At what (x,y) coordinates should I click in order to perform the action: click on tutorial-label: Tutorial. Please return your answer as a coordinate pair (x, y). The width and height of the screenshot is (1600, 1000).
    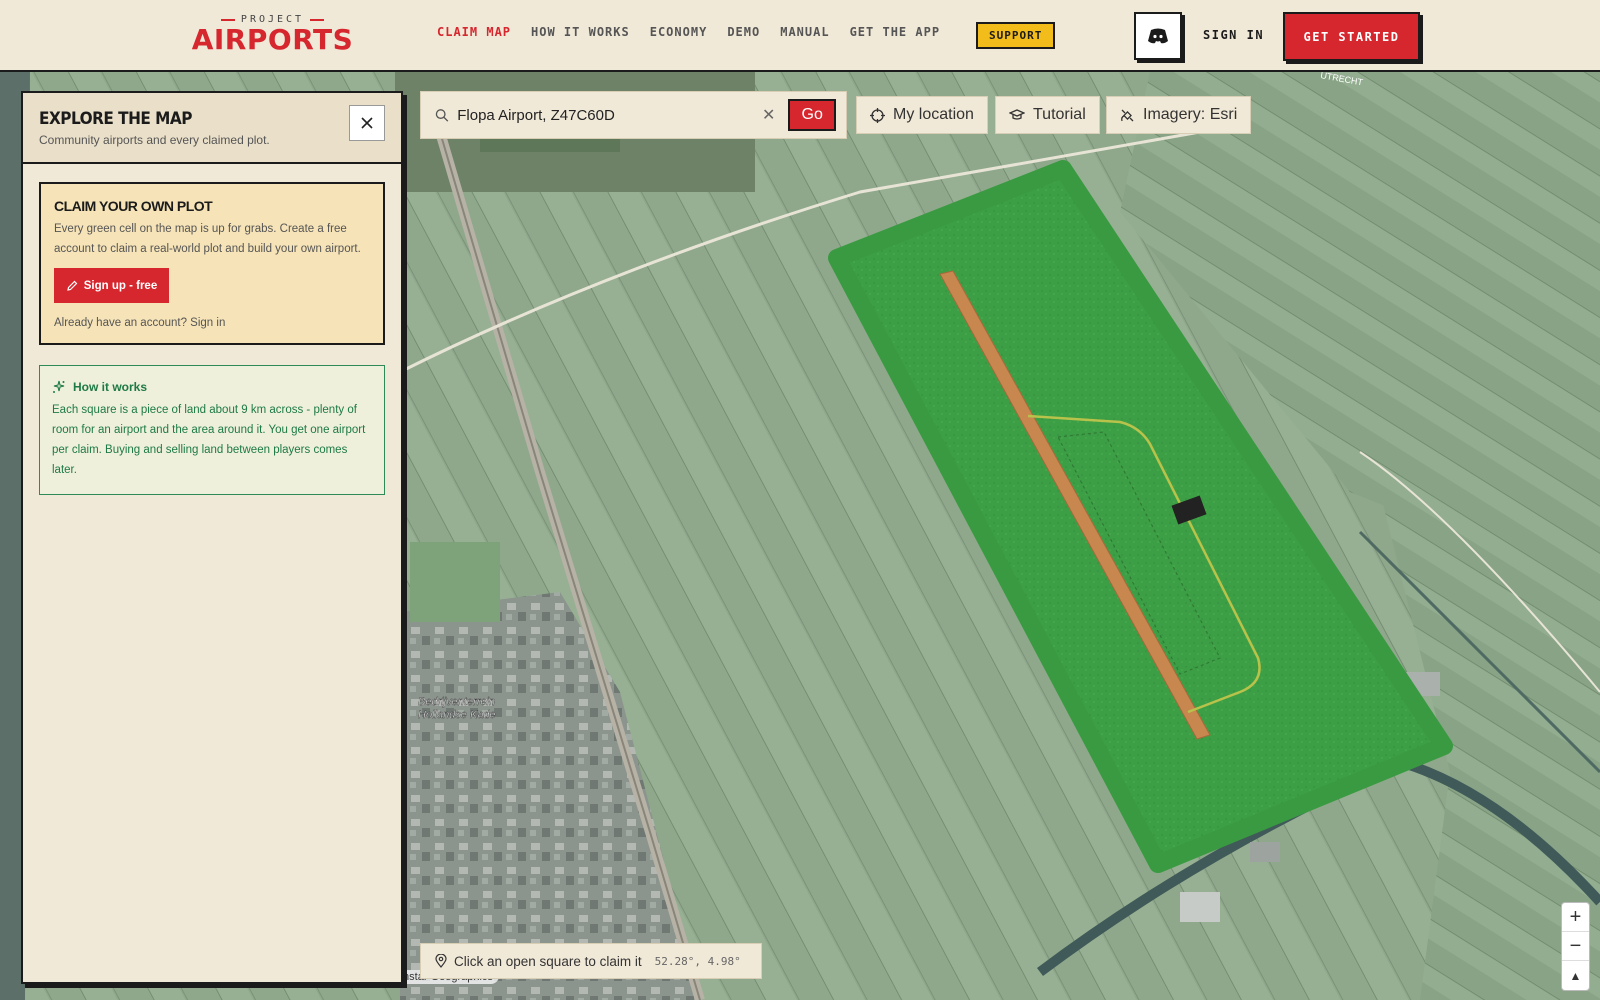
    Looking at the image, I should click on (1059, 114).